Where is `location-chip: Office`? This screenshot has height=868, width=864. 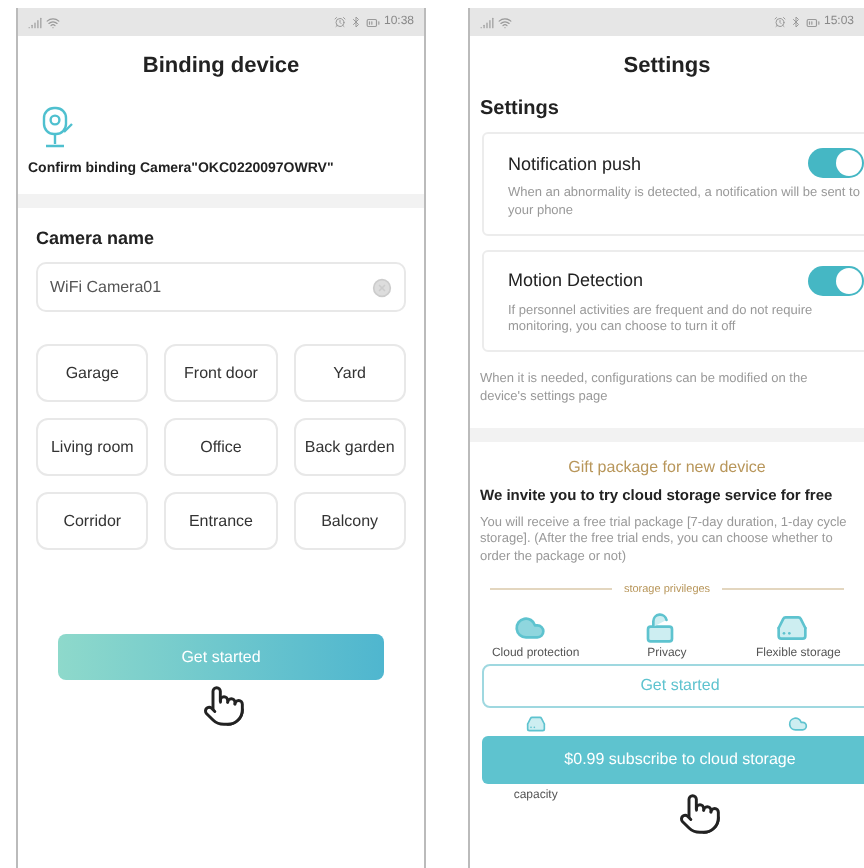 location-chip: Office is located at coordinates (221, 447).